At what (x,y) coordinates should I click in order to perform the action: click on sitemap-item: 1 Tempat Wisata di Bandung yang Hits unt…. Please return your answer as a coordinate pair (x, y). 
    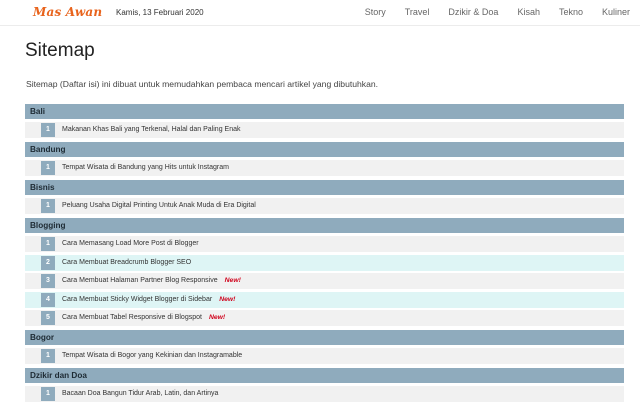
    Looking at the image, I should click on (324, 168).